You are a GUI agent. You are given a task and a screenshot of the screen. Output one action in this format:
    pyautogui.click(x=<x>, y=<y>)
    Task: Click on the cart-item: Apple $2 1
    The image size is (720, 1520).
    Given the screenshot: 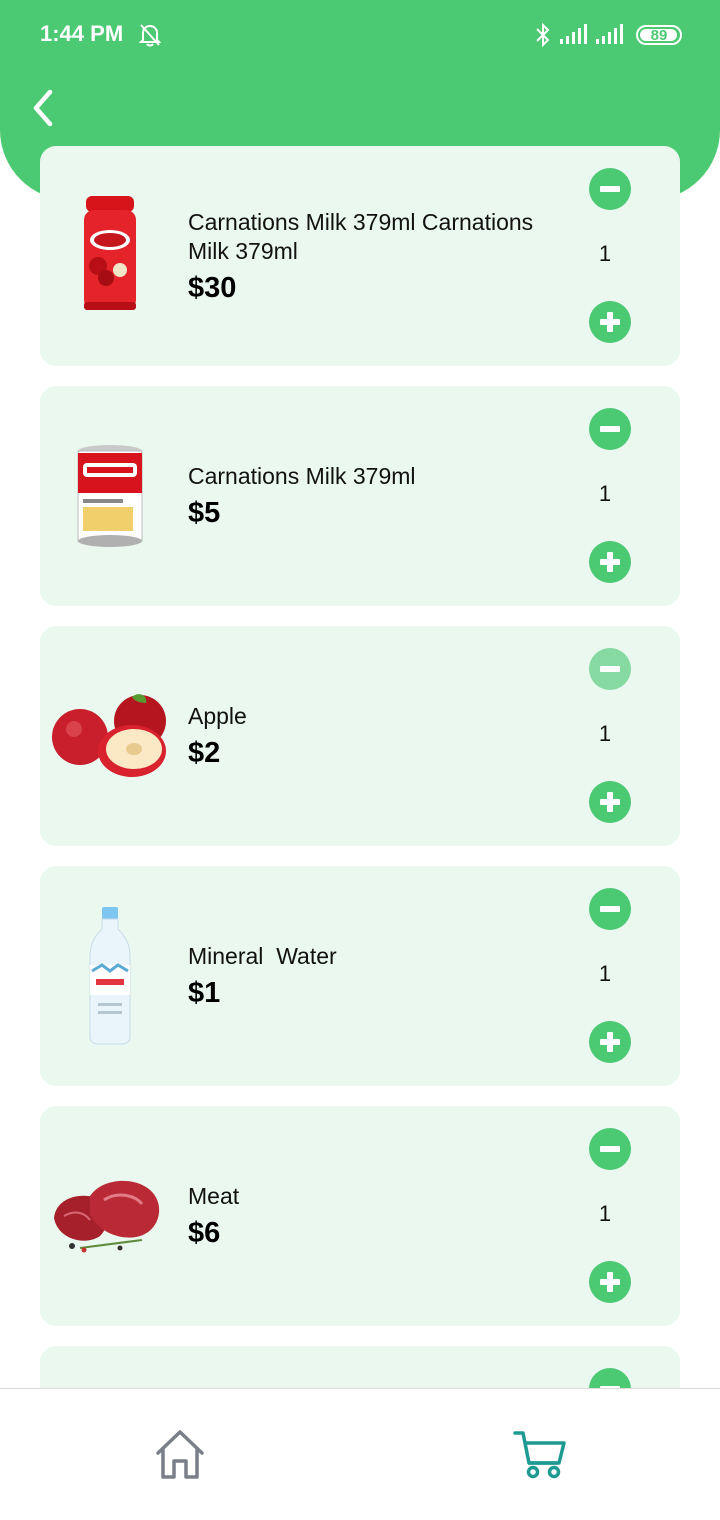 What is the action you would take?
    pyautogui.click(x=360, y=736)
    